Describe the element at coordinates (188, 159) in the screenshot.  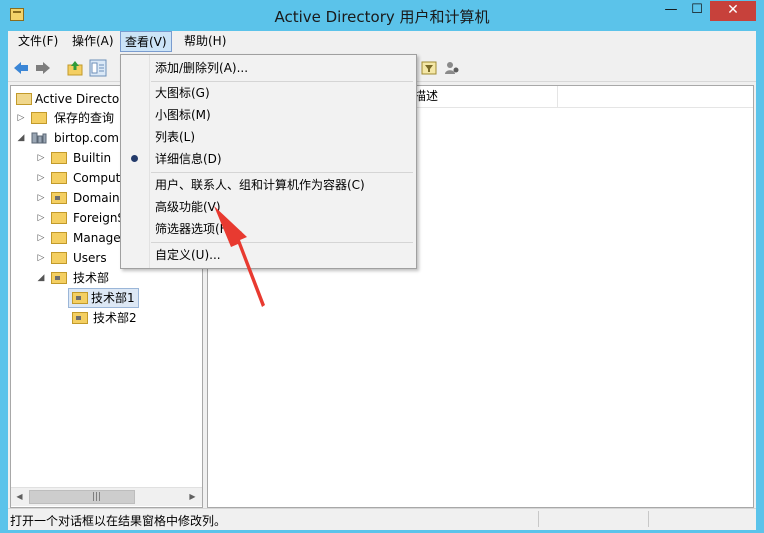
I see `menu-item-details: 详细信息(D)` at that location.